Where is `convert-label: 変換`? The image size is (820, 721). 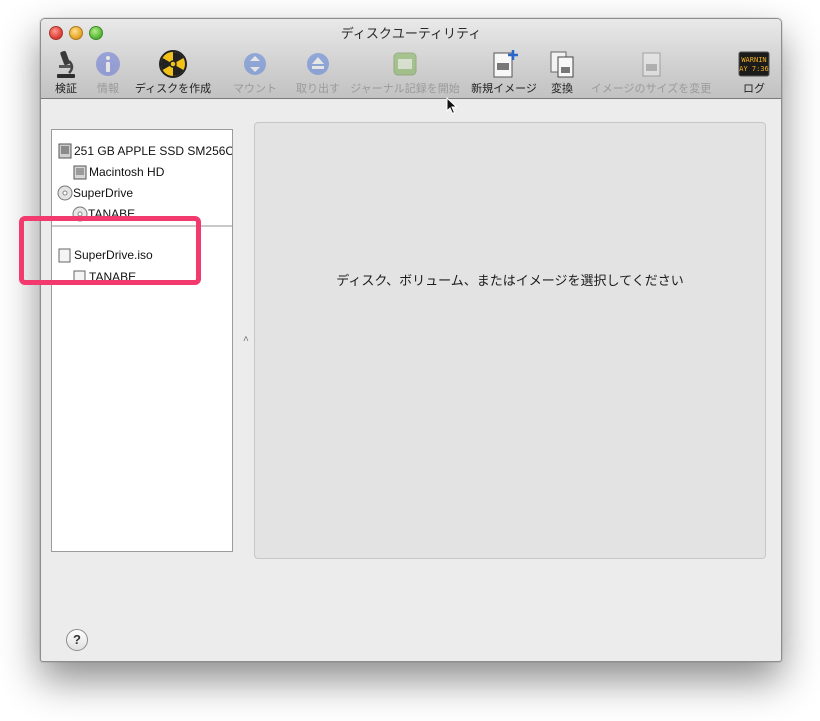
convert-label: 変換 is located at coordinates (562, 89).